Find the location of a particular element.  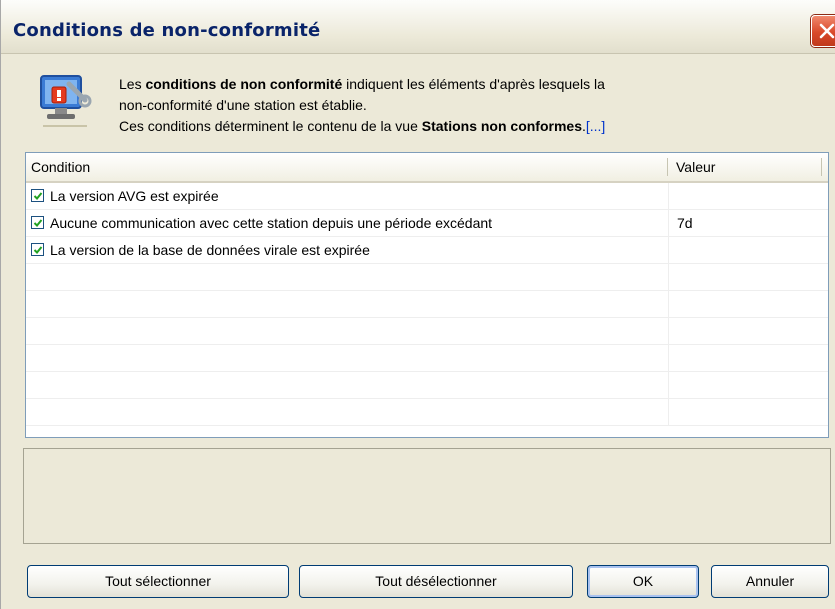

computer-tools-icon is located at coordinates (65, 102).